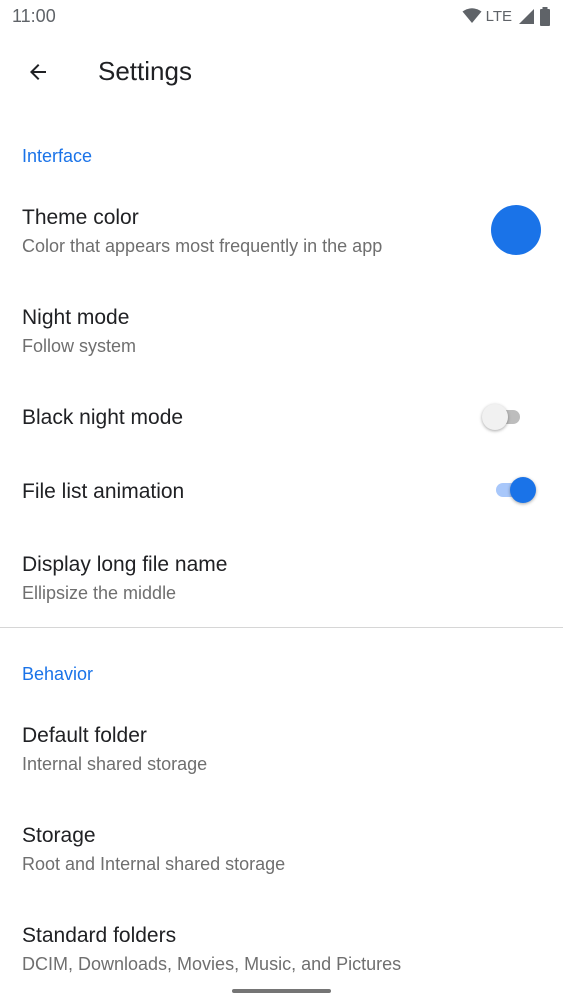 This screenshot has width=563, height=1001. What do you see at coordinates (545, 16) in the screenshot?
I see `battery-icon` at bounding box center [545, 16].